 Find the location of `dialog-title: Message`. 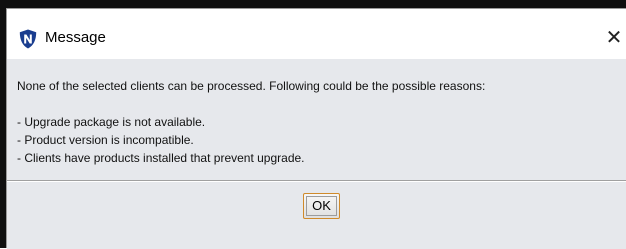

dialog-title: Message is located at coordinates (75, 37).